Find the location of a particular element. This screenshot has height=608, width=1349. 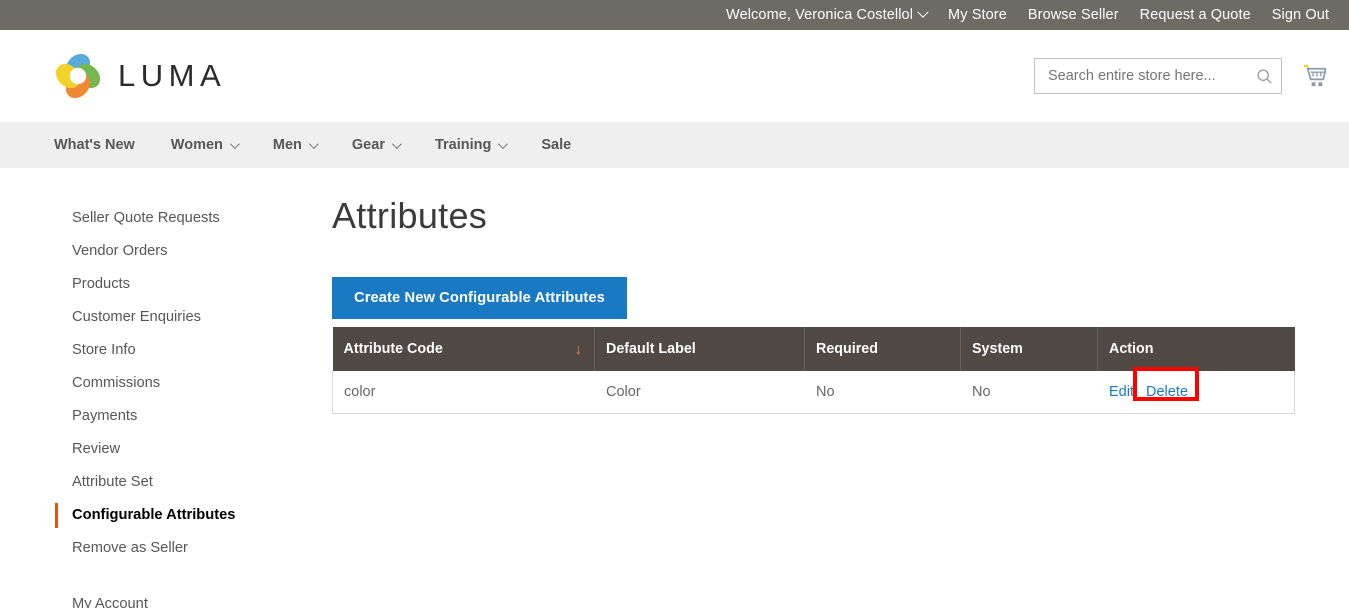

search-icon is located at coordinates (1264, 76).